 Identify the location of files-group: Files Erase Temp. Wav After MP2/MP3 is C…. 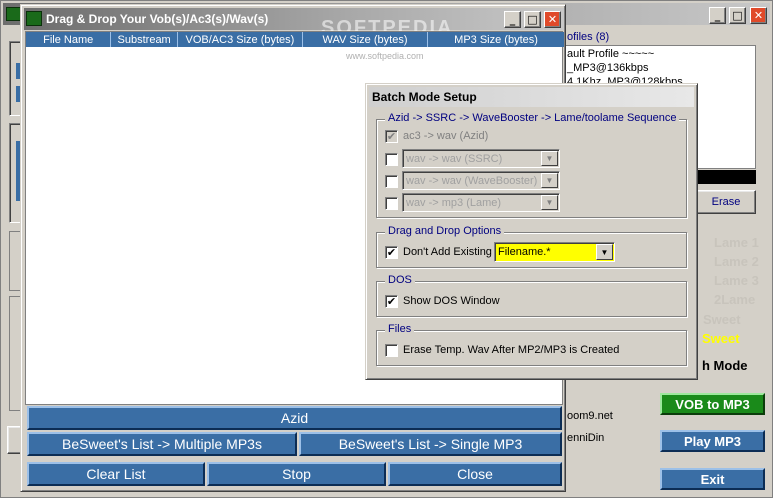
(531, 344).